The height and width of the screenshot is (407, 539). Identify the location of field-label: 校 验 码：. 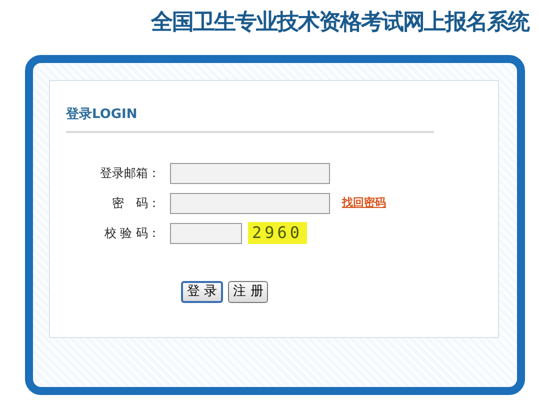
(132, 233).